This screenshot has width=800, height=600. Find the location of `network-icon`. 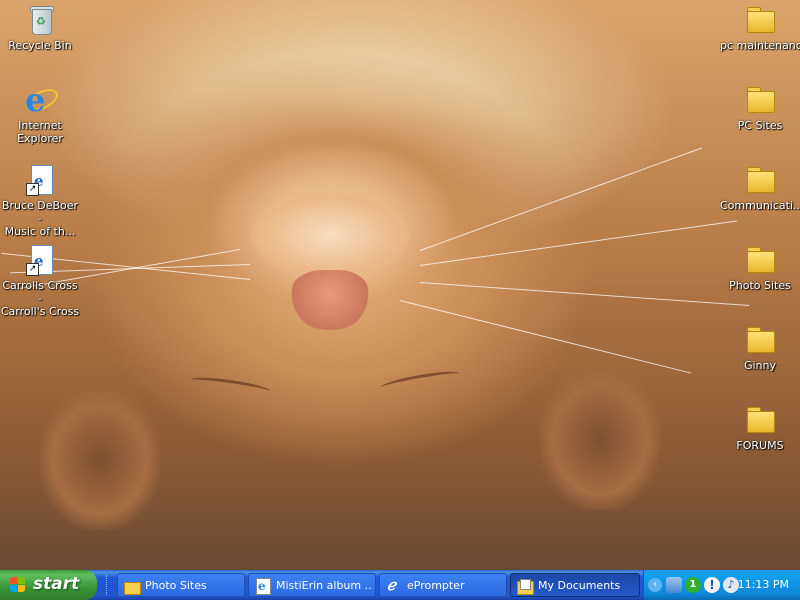

network-icon is located at coordinates (674, 585).